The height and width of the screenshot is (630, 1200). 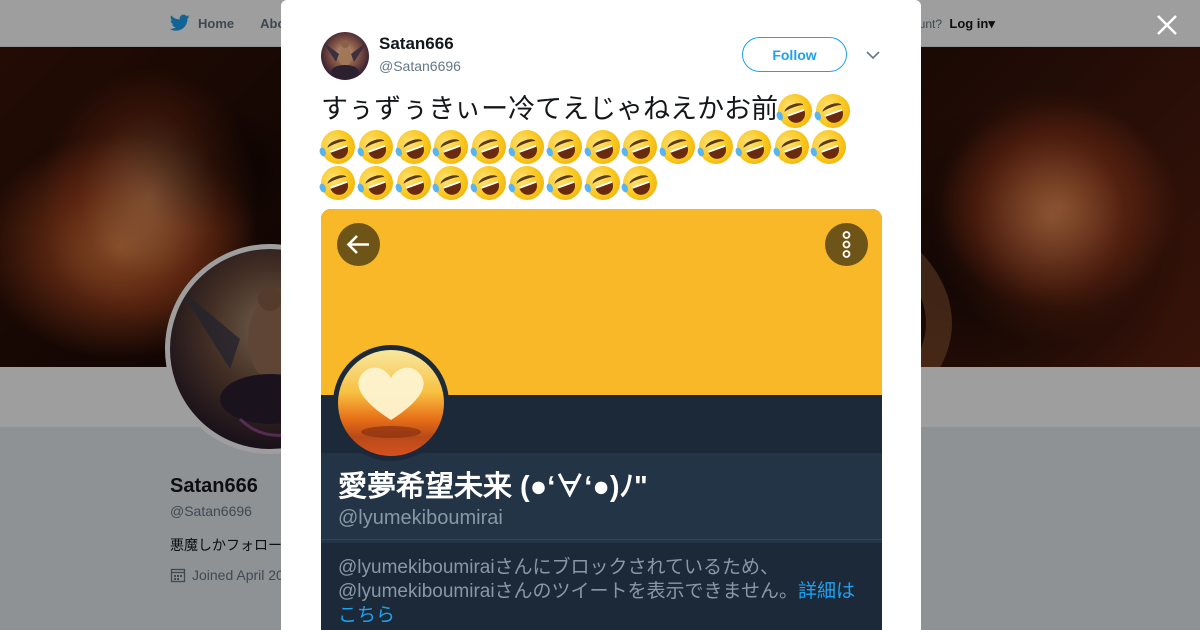 I want to click on arrow-left-icon, so click(x=357, y=244).